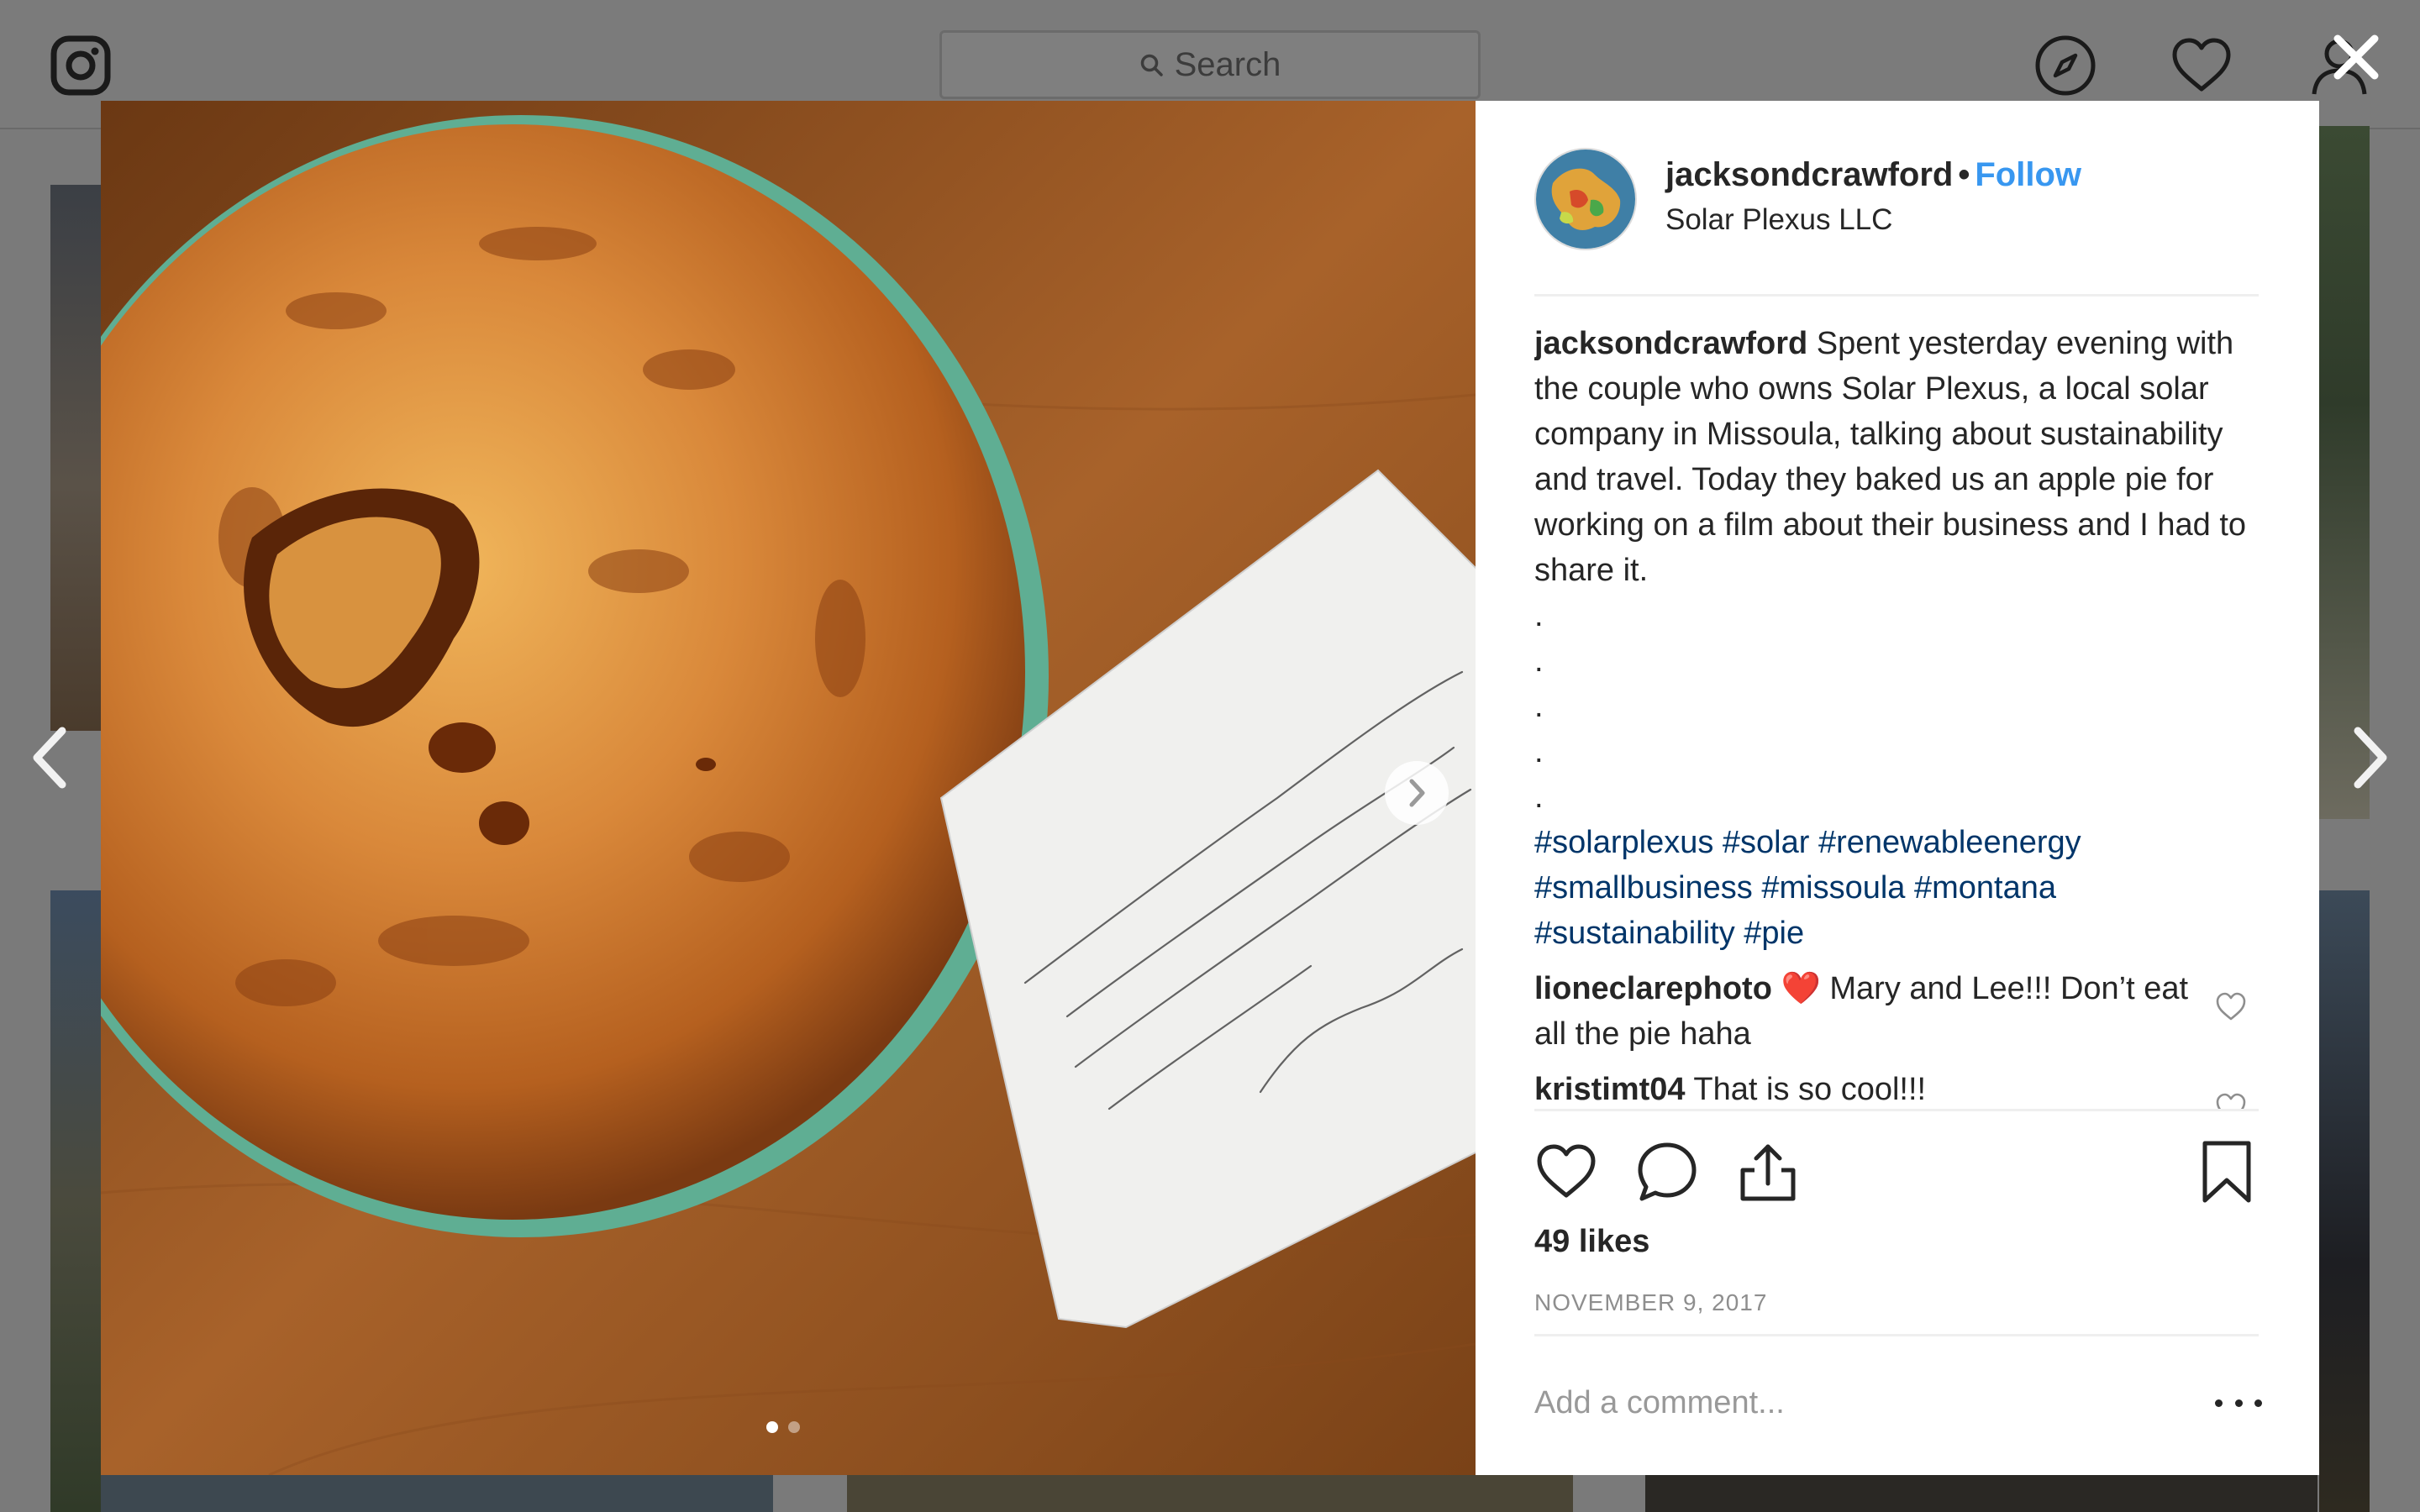 Image resolution: width=2420 pixels, height=1512 pixels. I want to click on post-header: jacksondcrawford • Follow Solar Plexus LLC, so click(1896, 222).